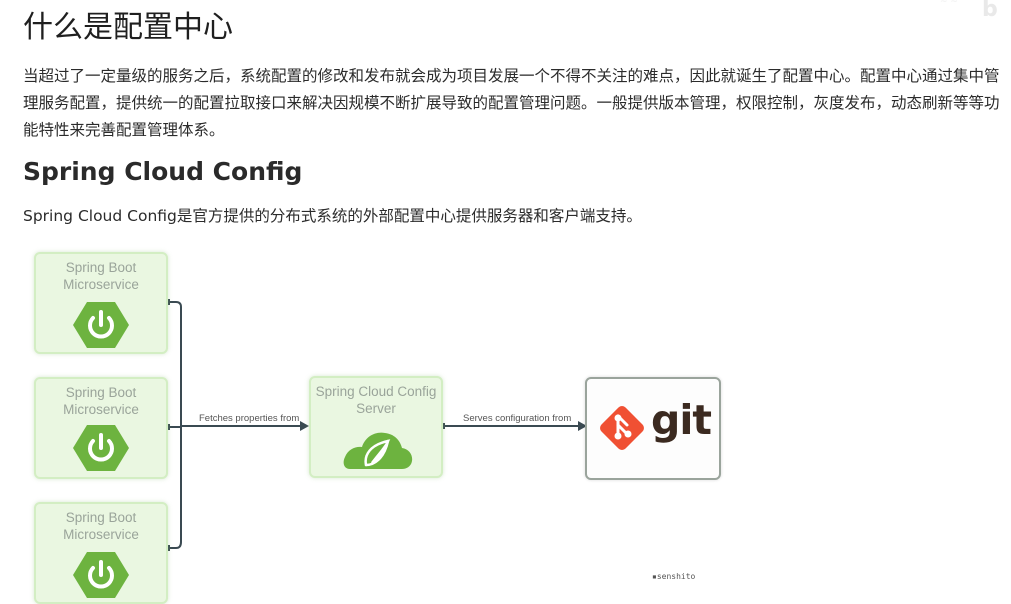 The width and height of the screenshot is (1011, 604). Describe the element at coordinates (969, 11) in the screenshot. I see `watermark-logo: b ~ ~` at that location.